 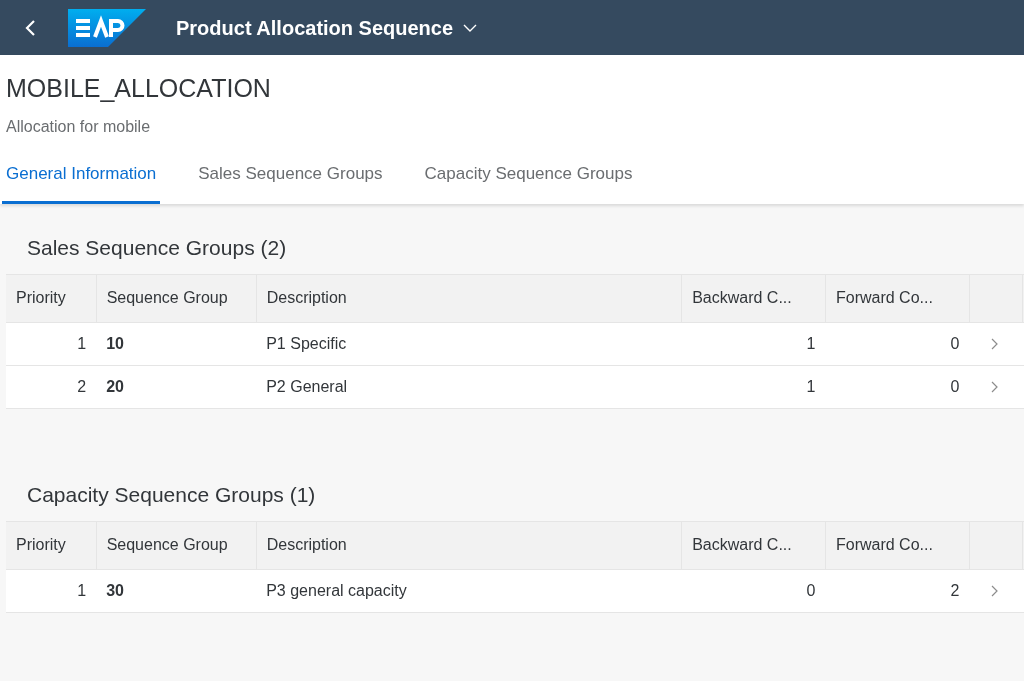 What do you see at coordinates (515, 343) in the screenshot?
I see `table-row: 1 10 P1 Specific 1 0` at bounding box center [515, 343].